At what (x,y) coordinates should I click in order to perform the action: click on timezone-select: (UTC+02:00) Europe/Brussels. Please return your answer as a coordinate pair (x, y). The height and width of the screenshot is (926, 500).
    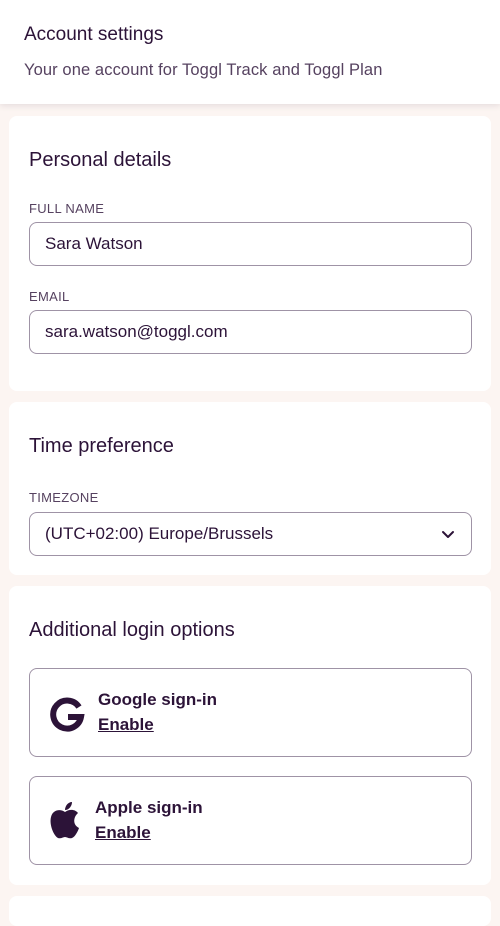
    Looking at the image, I should click on (250, 534).